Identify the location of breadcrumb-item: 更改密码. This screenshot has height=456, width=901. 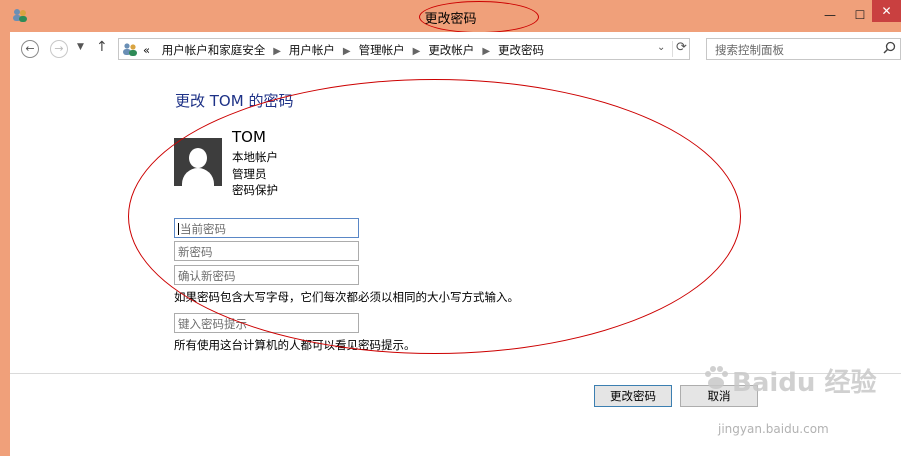
(521, 50).